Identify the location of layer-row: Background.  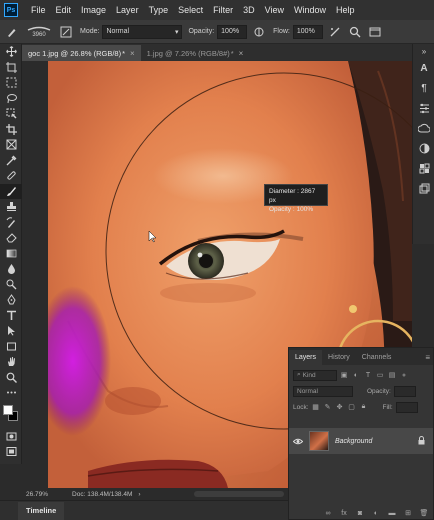
(361, 441).